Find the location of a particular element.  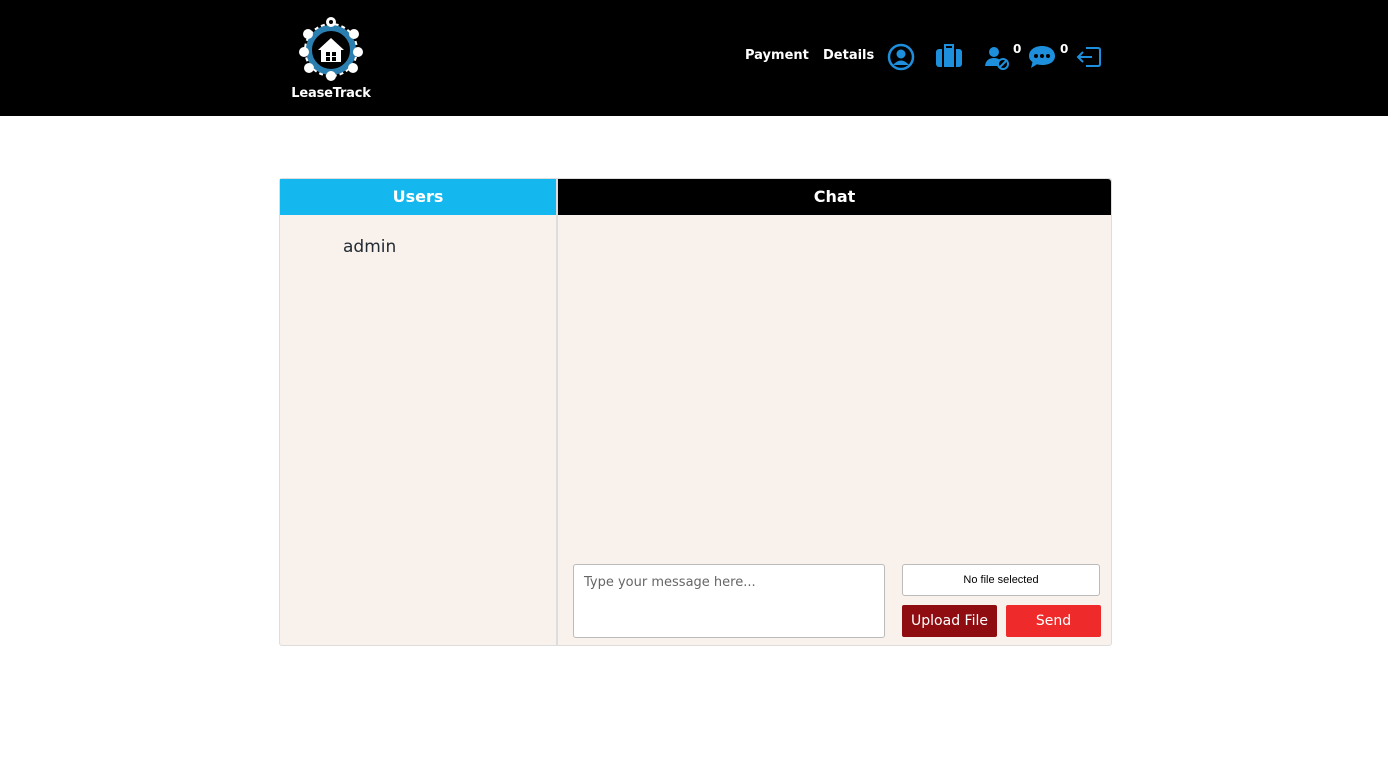

user-list-item: admin is located at coordinates (369, 247).